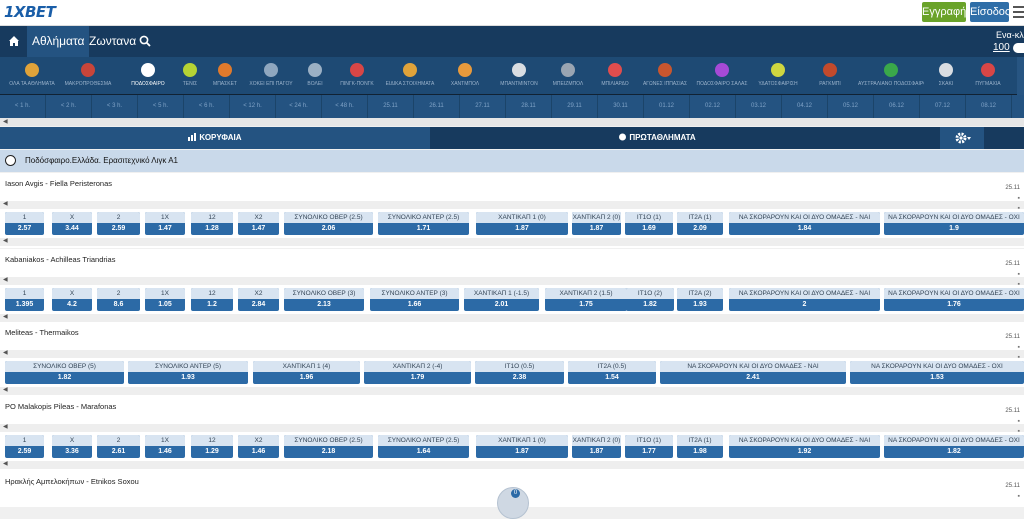 Image resolution: width=1024 pixels, height=519 pixels. What do you see at coordinates (215, 138) in the screenshot?
I see `tab-top: ΚΟΡΥΦΑΙΑ` at bounding box center [215, 138].